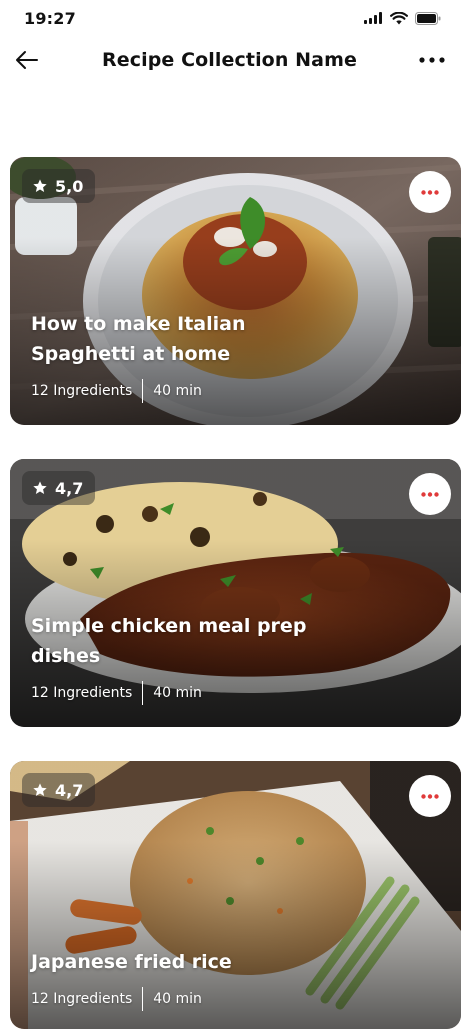 The image size is (461, 1029). What do you see at coordinates (69, 186) in the screenshot?
I see `rating-value: 5,0` at bounding box center [69, 186].